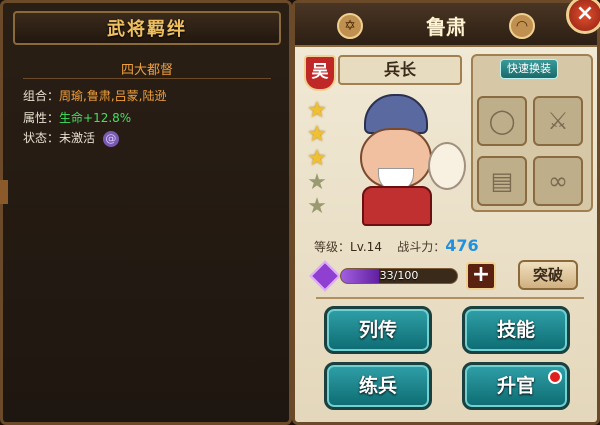 The width and height of the screenshot is (600, 425). I want to click on exp-bar: 33/100, so click(399, 276).